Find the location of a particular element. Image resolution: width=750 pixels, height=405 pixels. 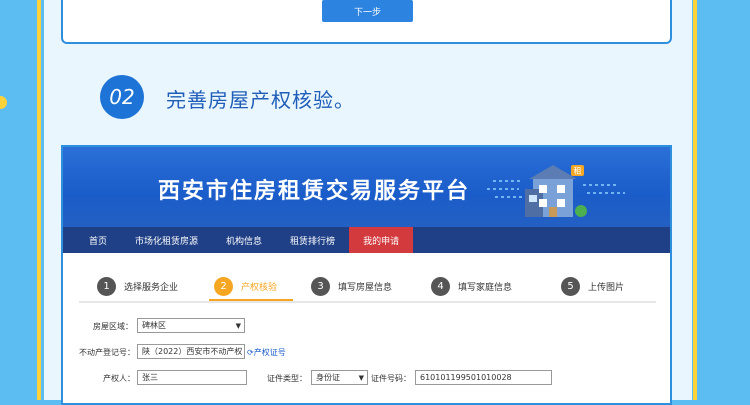

step-number: 4 is located at coordinates (440, 286).